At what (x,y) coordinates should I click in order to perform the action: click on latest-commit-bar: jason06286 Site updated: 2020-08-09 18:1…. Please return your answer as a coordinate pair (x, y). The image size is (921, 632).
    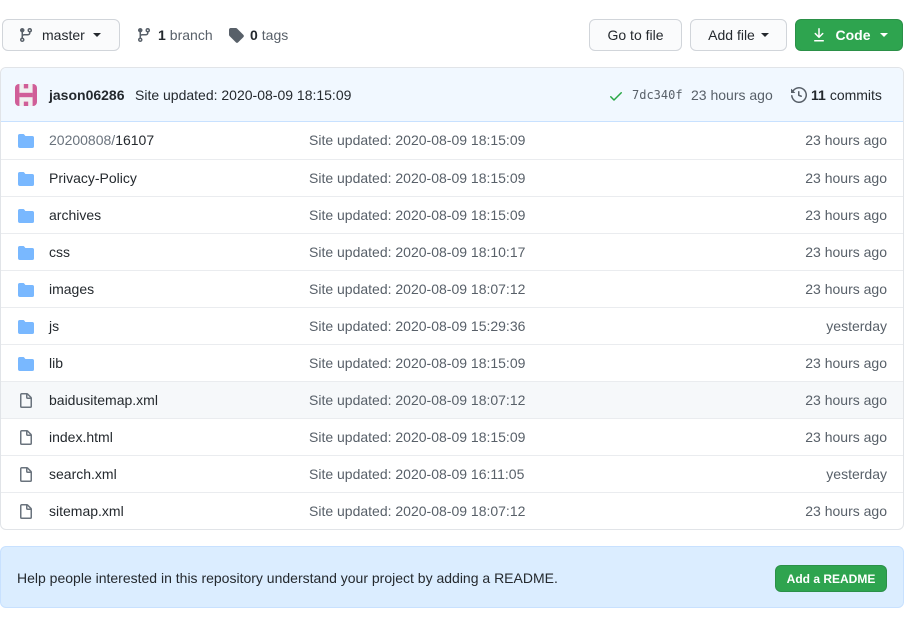
    Looking at the image, I should click on (452, 95).